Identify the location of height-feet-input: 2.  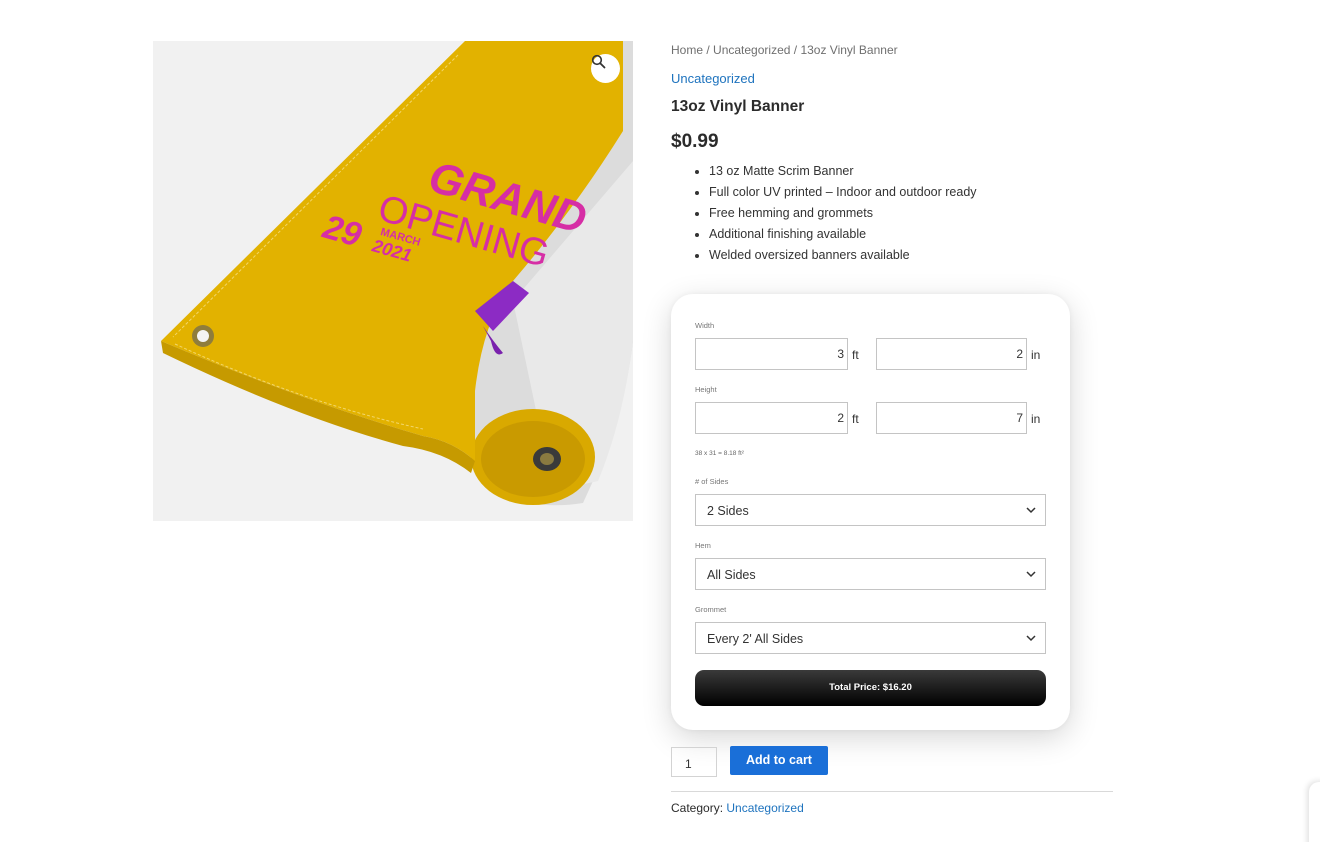
(771, 418).